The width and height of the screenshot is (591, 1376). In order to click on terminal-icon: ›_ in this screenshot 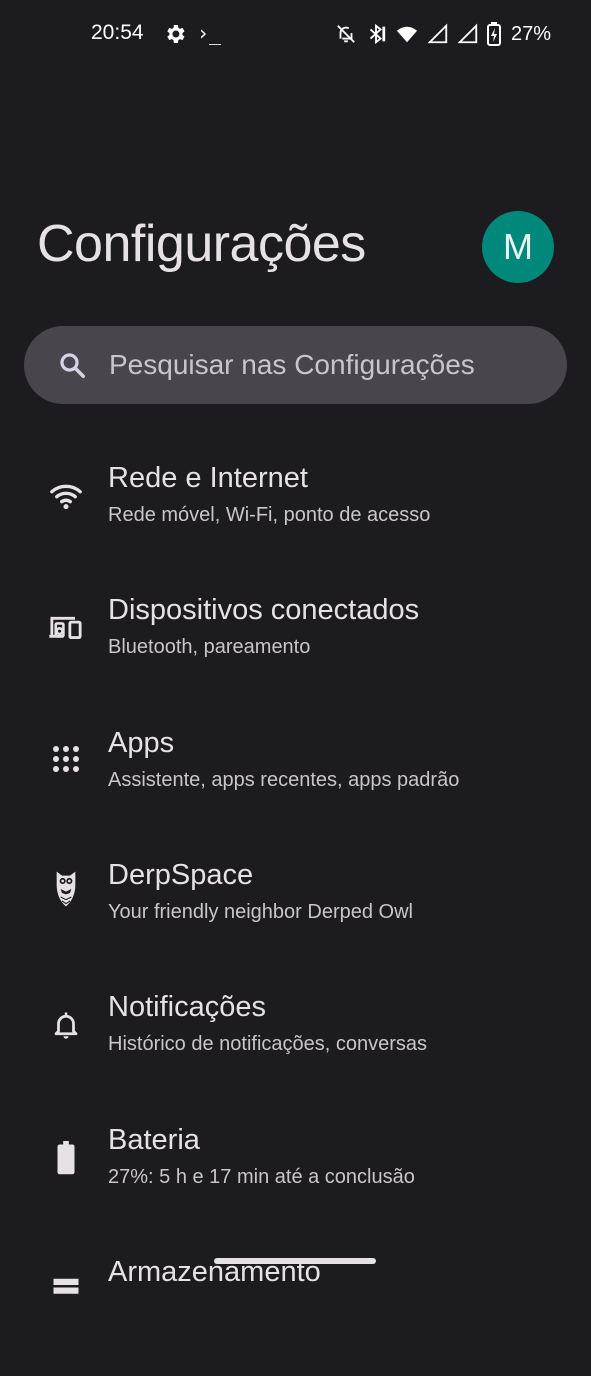, I will do `click(209, 33)`.